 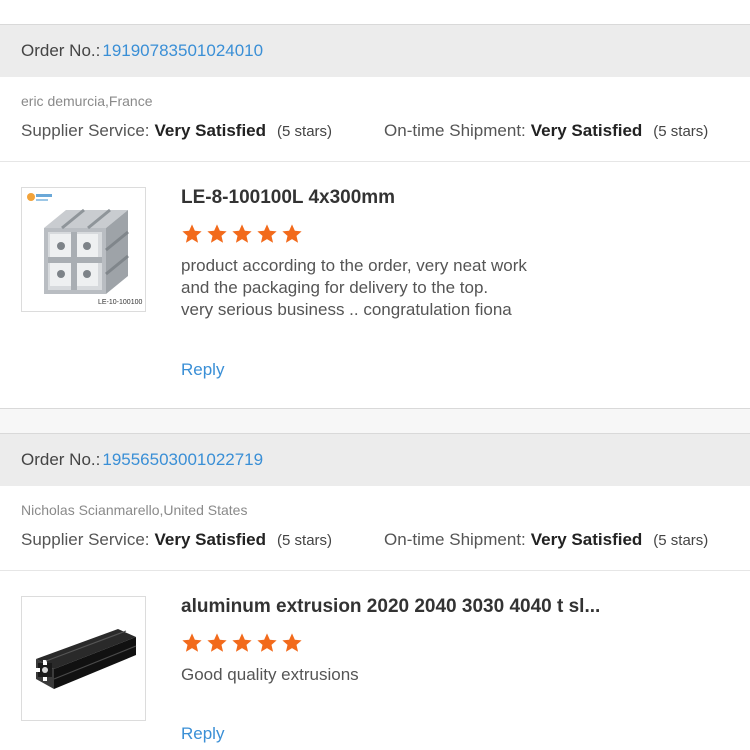 I want to click on order-number-link: 19190783501024010, so click(x=182, y=51).